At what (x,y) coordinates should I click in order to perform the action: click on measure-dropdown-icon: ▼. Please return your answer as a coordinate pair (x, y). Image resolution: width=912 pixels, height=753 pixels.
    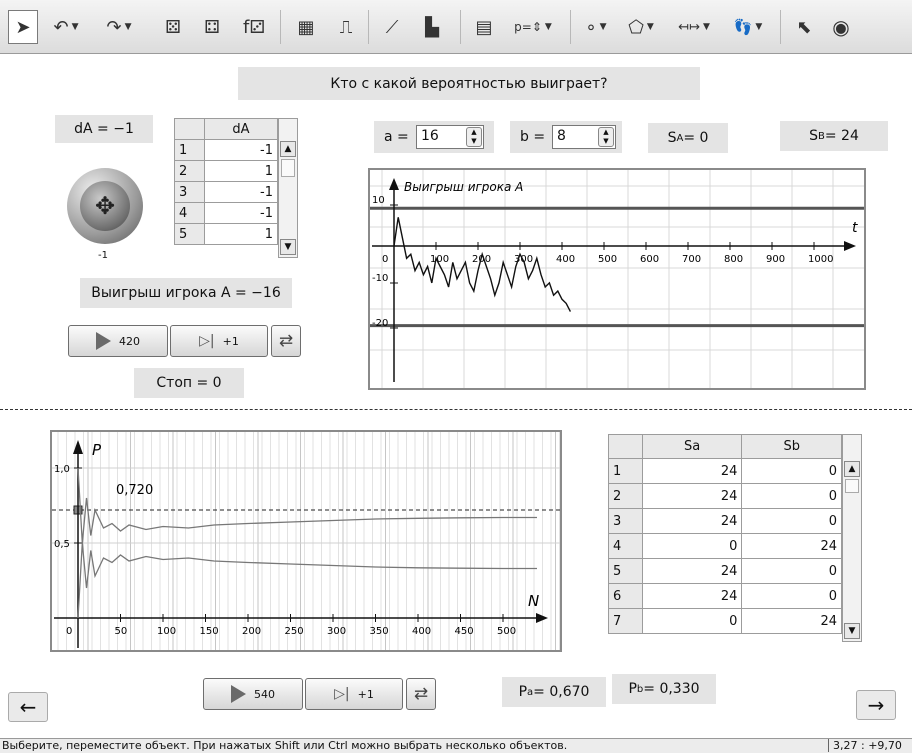
    Looking at the image, I should click on (706, 27).